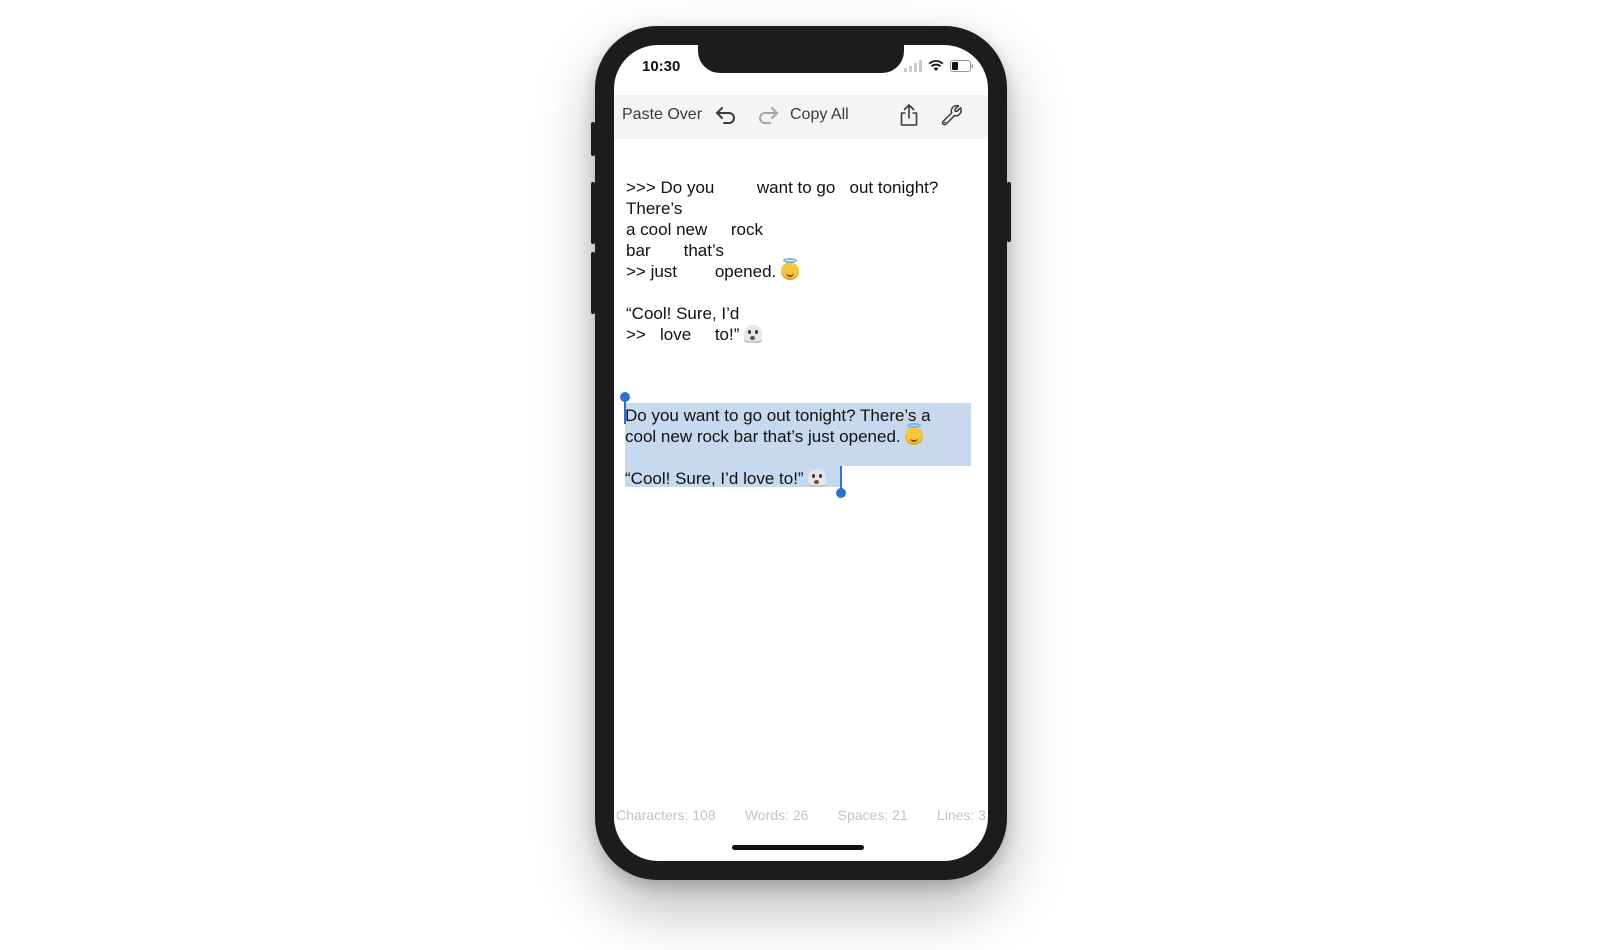 The width and height of the screenshot is (1600, 950). I want to click on status-icons, so click(939, 66).